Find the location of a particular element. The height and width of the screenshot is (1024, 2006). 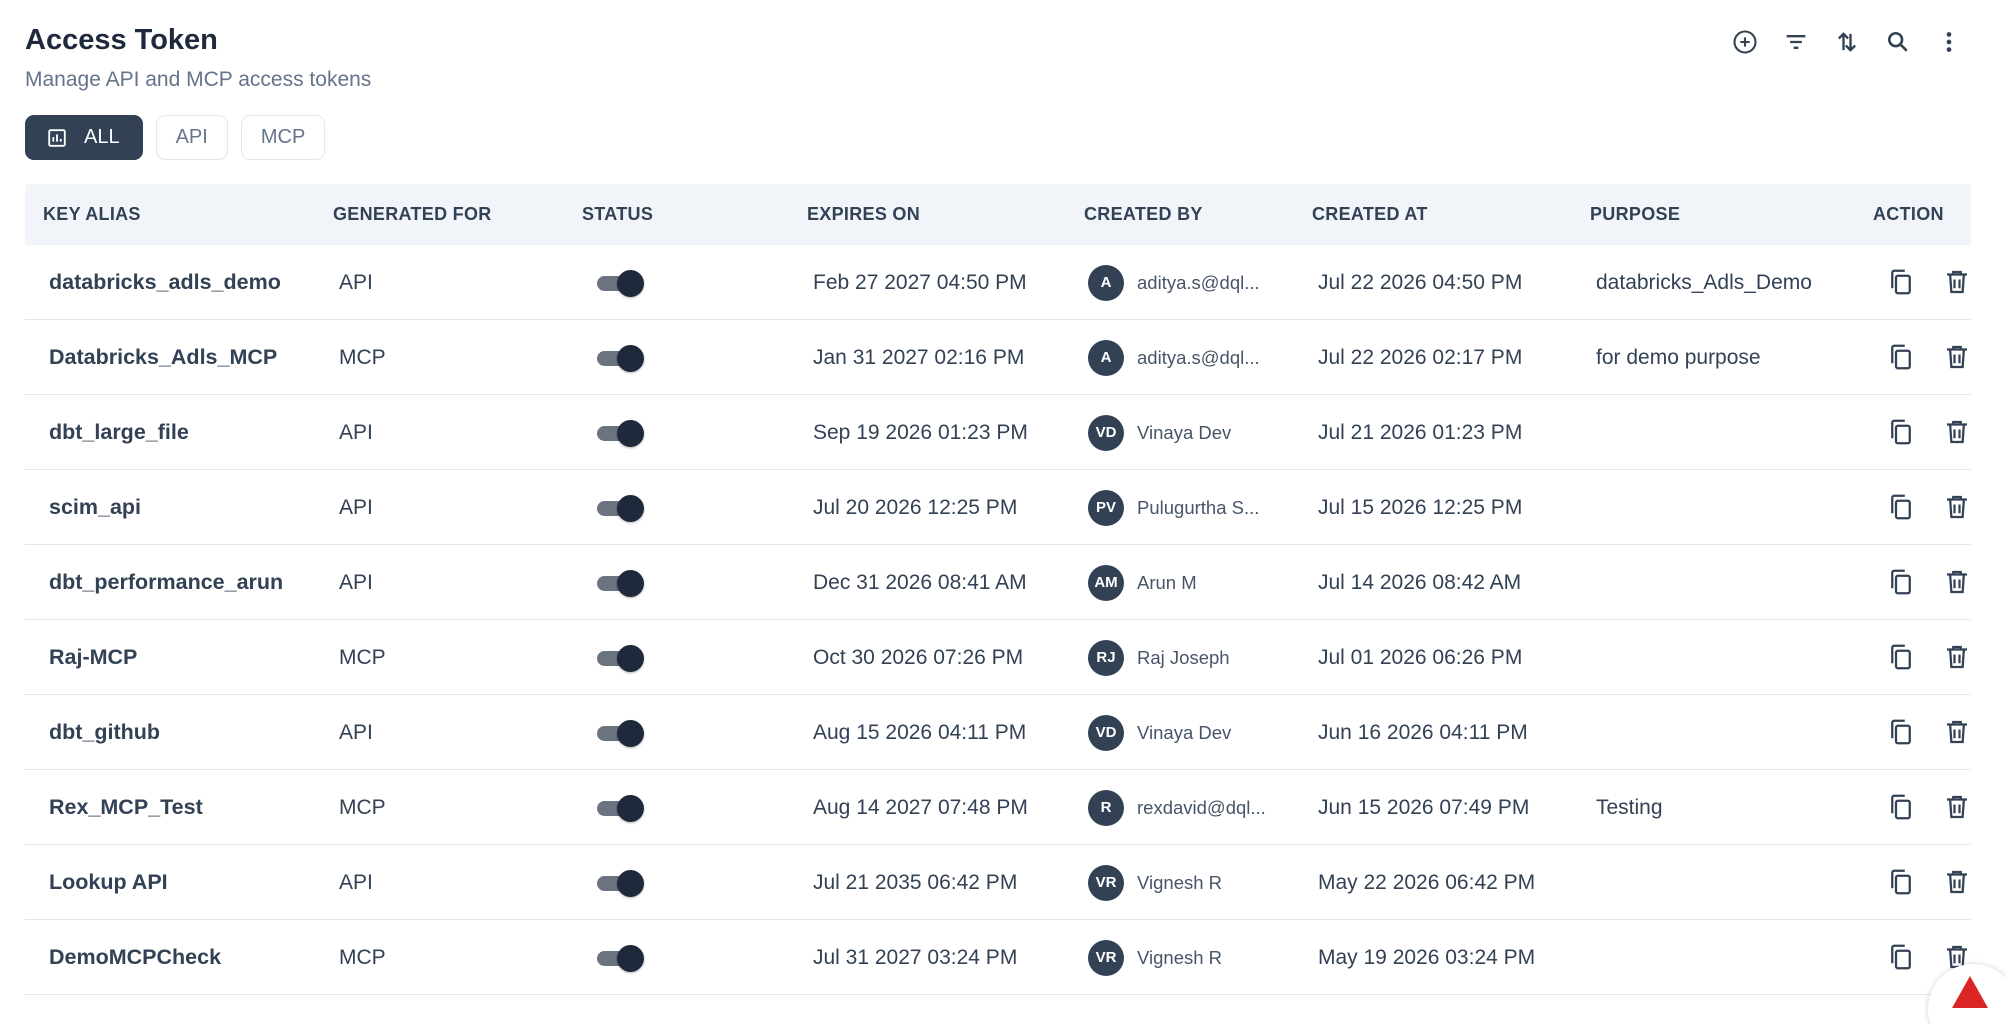

created-by-cell: VD Vinaya Dev is located at coordinates (1159, 732).